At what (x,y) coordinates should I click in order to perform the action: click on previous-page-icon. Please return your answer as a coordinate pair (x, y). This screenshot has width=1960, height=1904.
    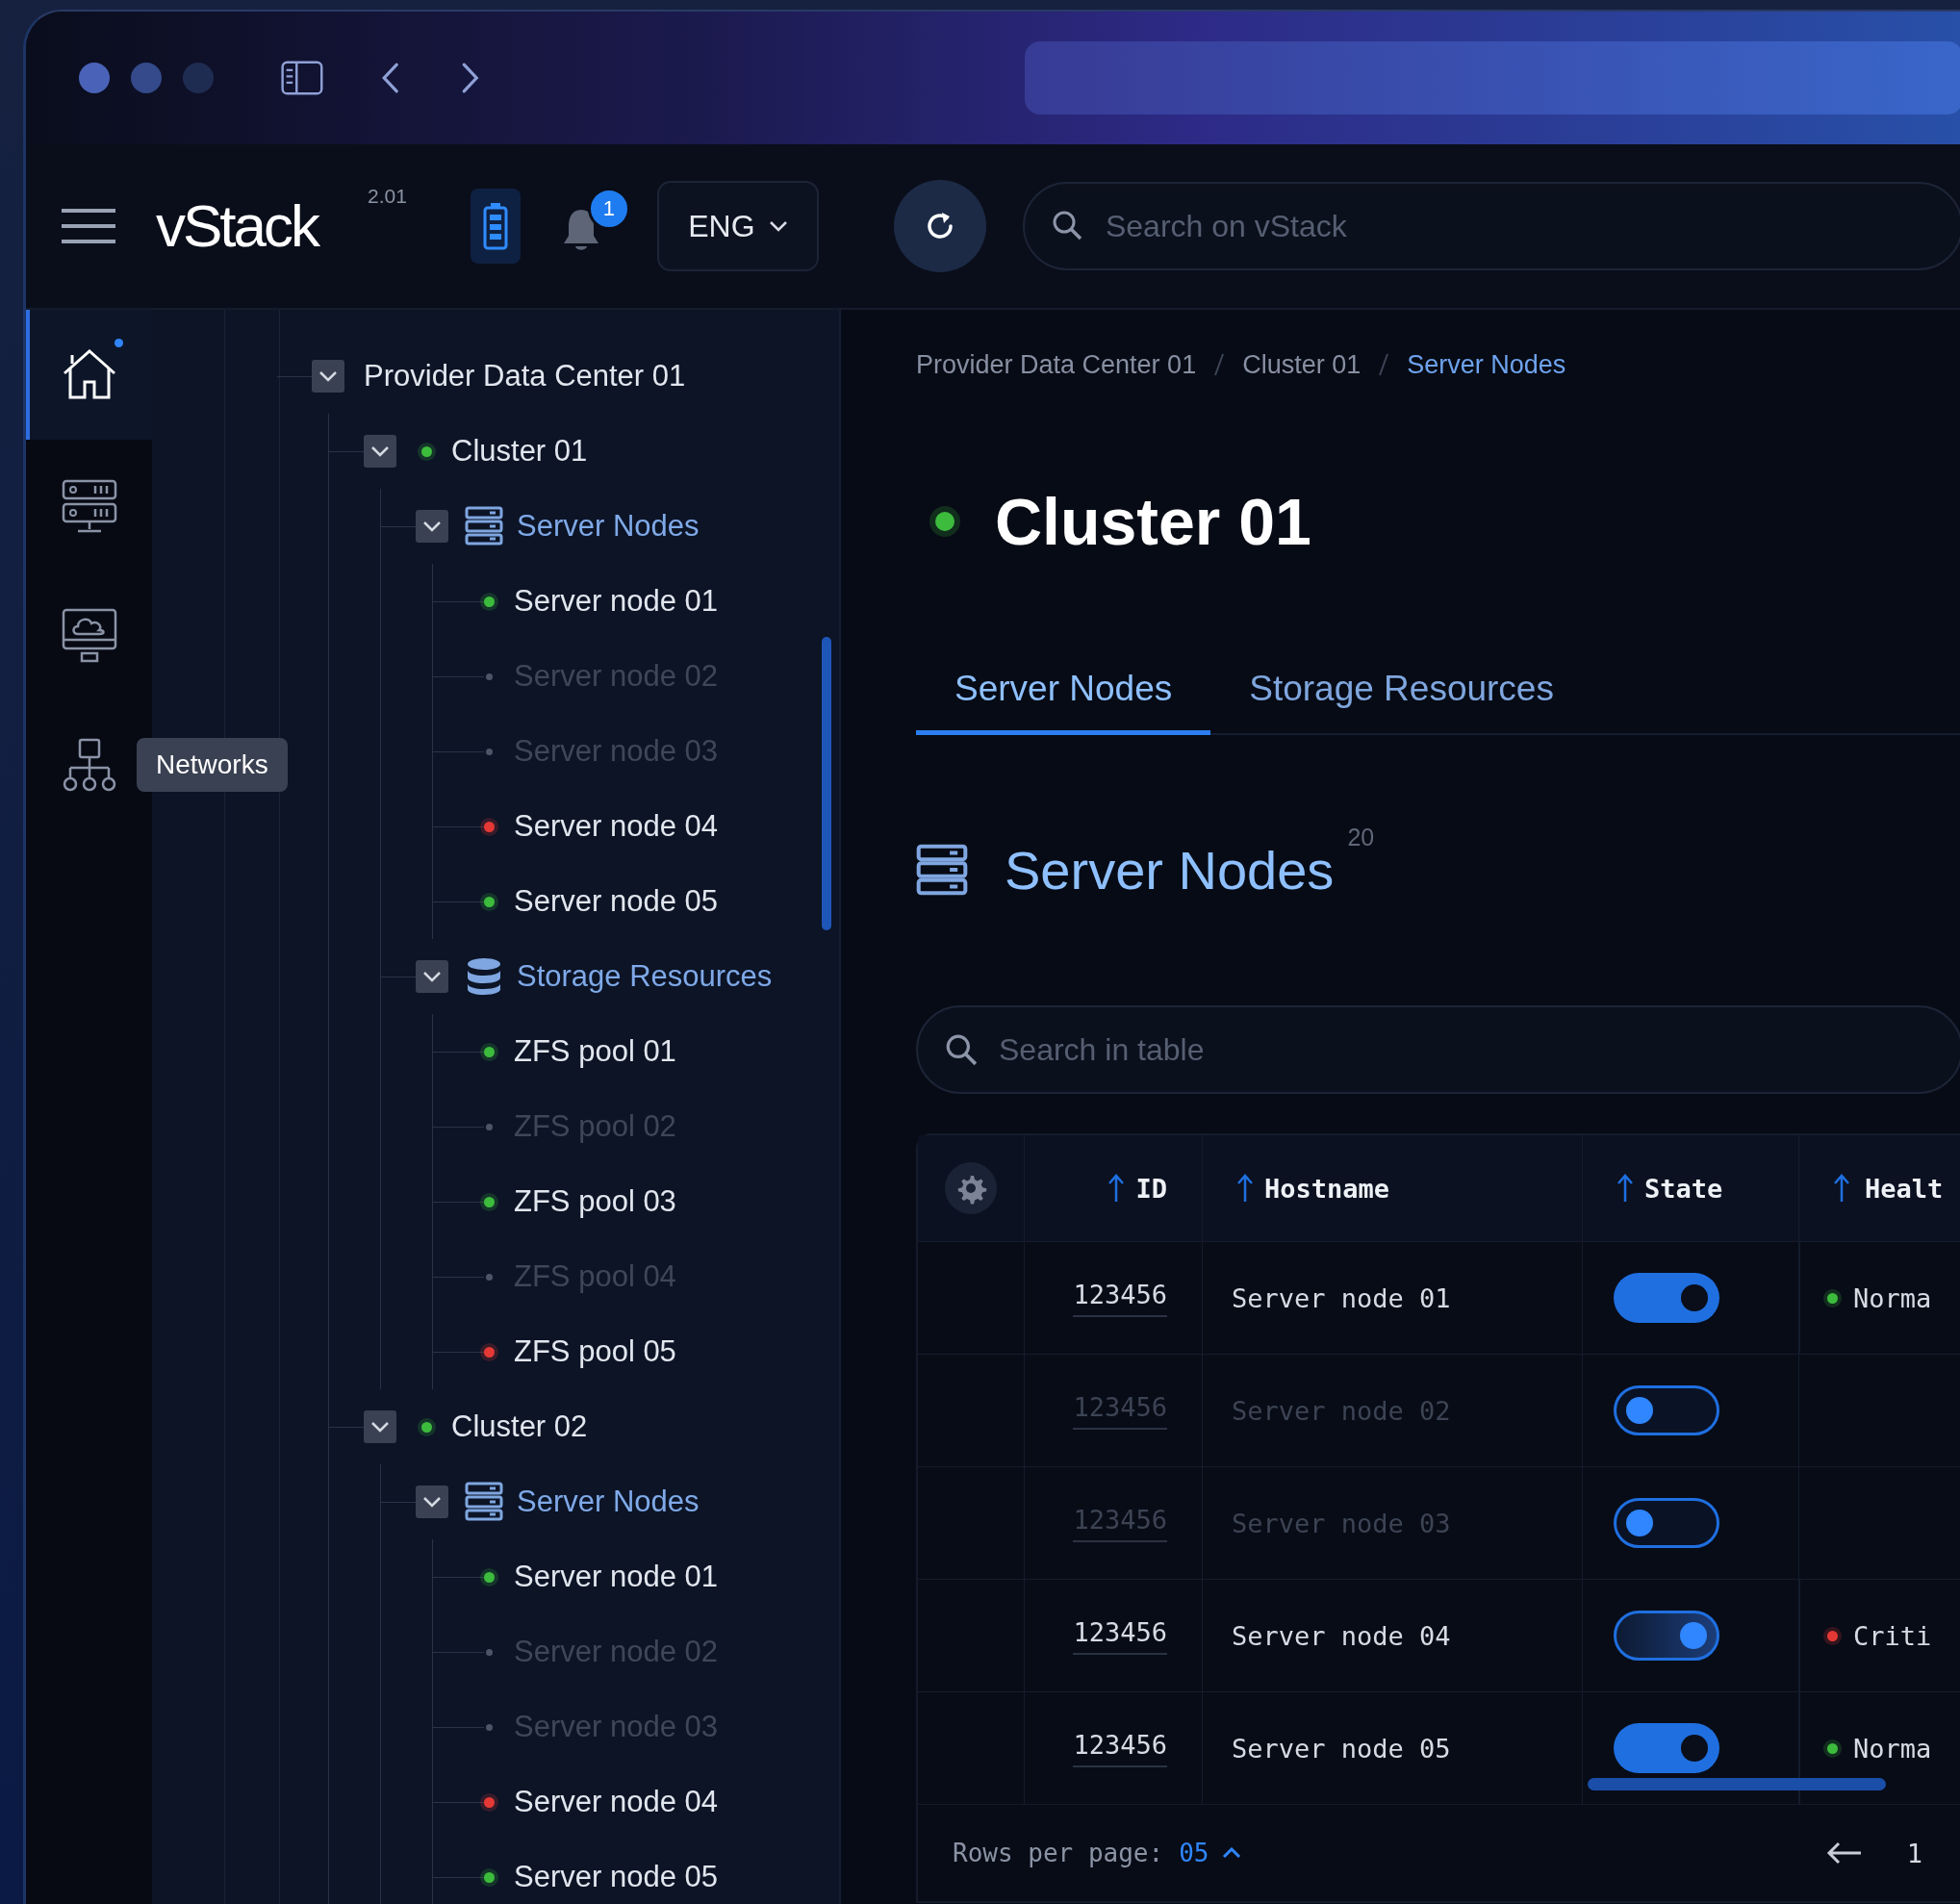
    Looking at the image, I should click on (1844, 1853).